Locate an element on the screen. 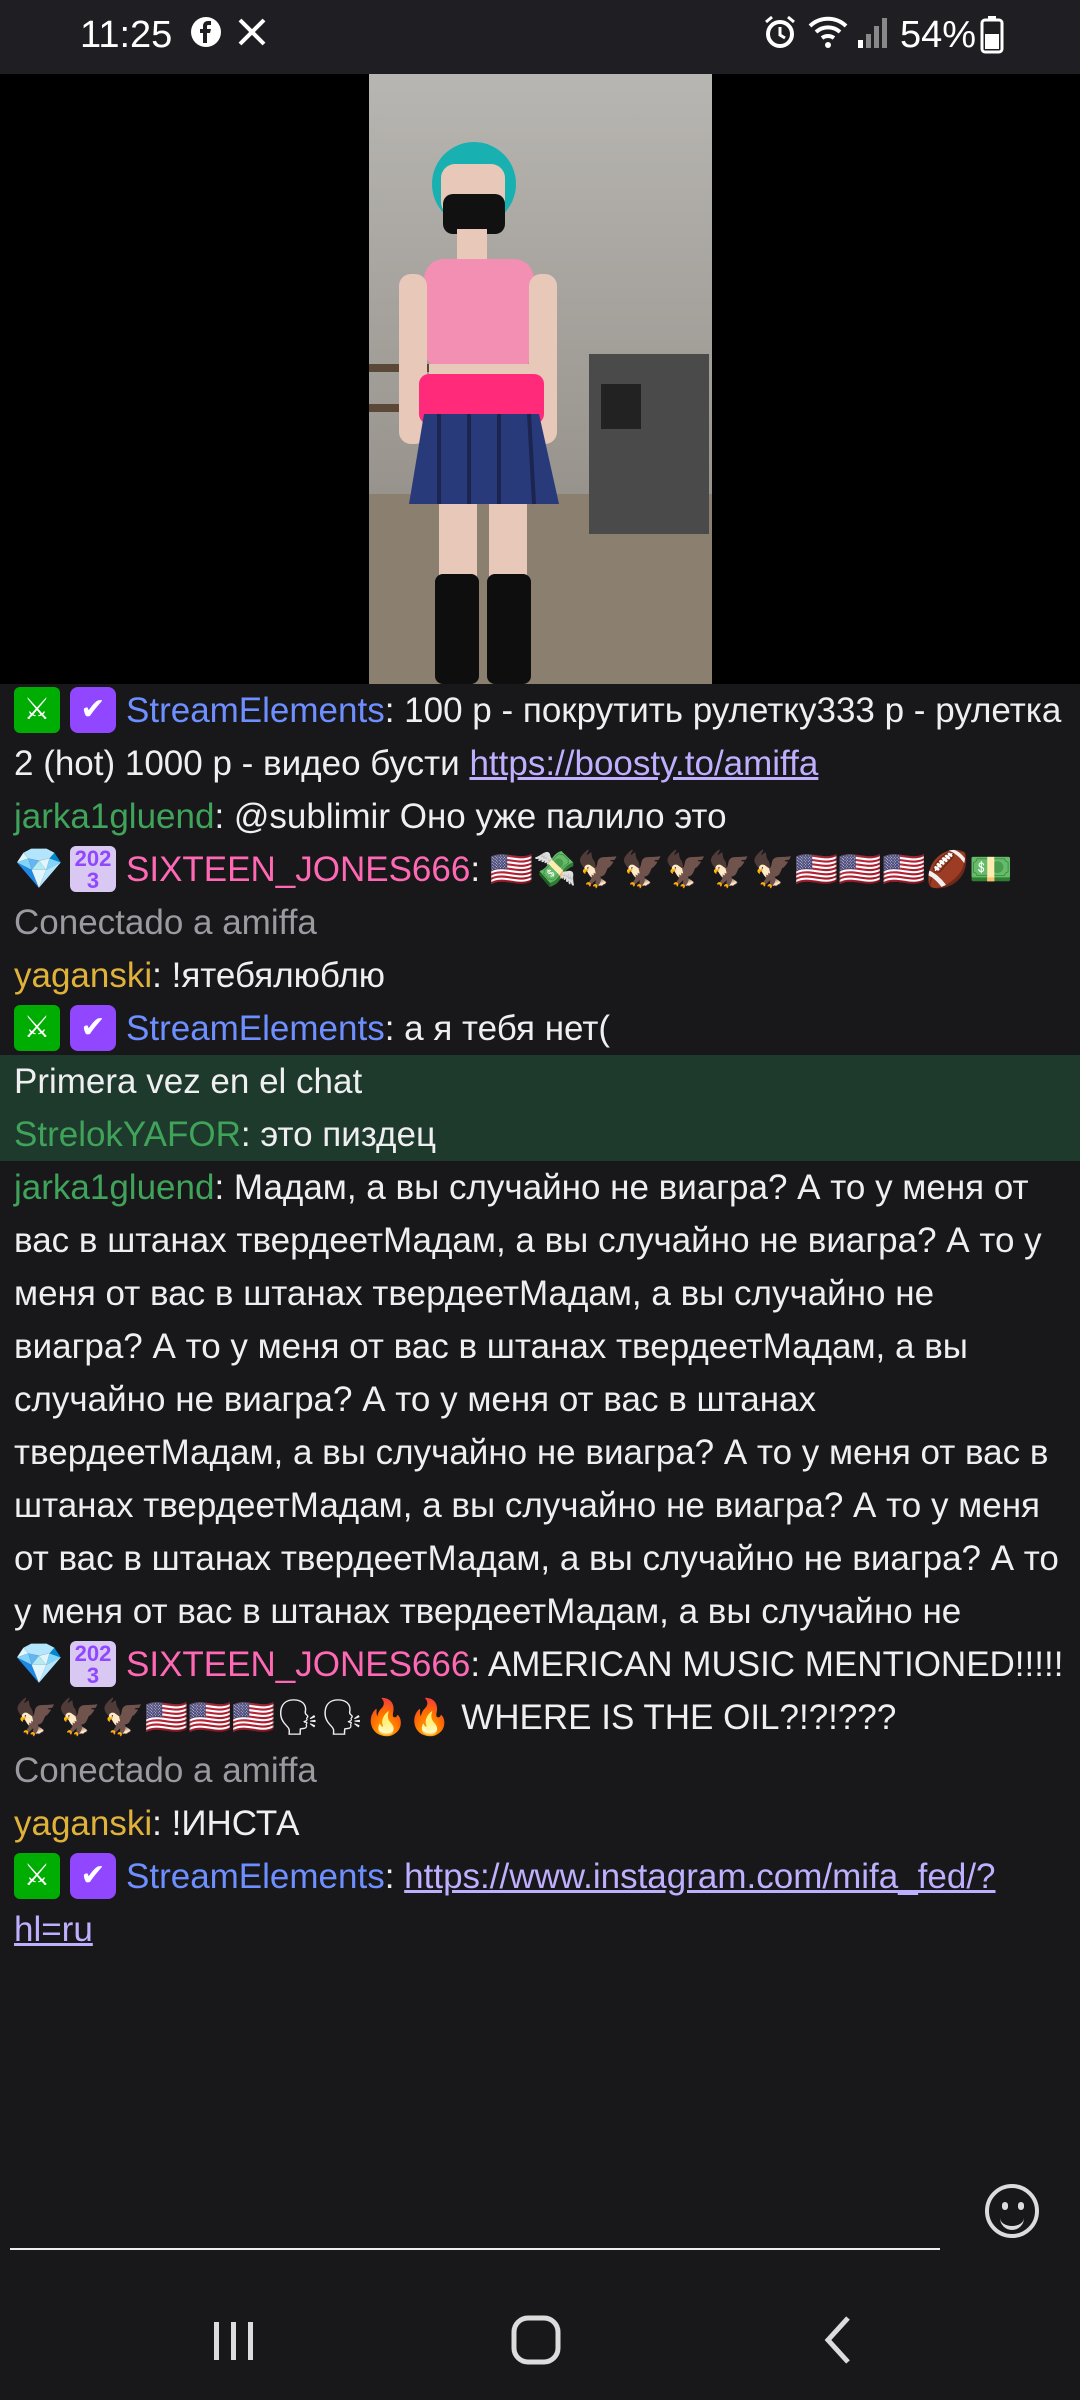 Image resolution: width=1080 pixels, height=2400 pixels. chat-message-text: !ИНСТА is located at coordinates (235, 1823).